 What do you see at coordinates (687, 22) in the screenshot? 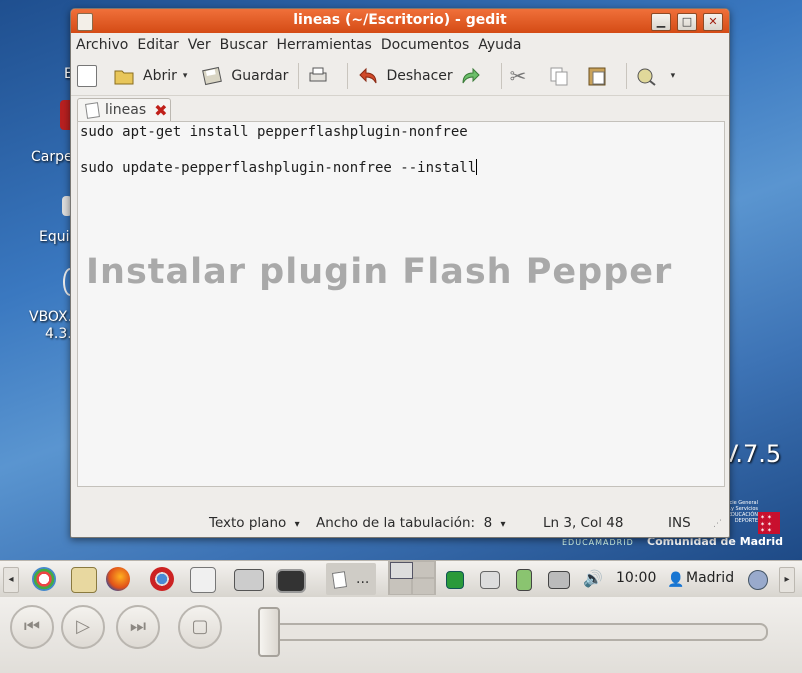
I see `maximize-button: □` at bounding box center [687, 22].